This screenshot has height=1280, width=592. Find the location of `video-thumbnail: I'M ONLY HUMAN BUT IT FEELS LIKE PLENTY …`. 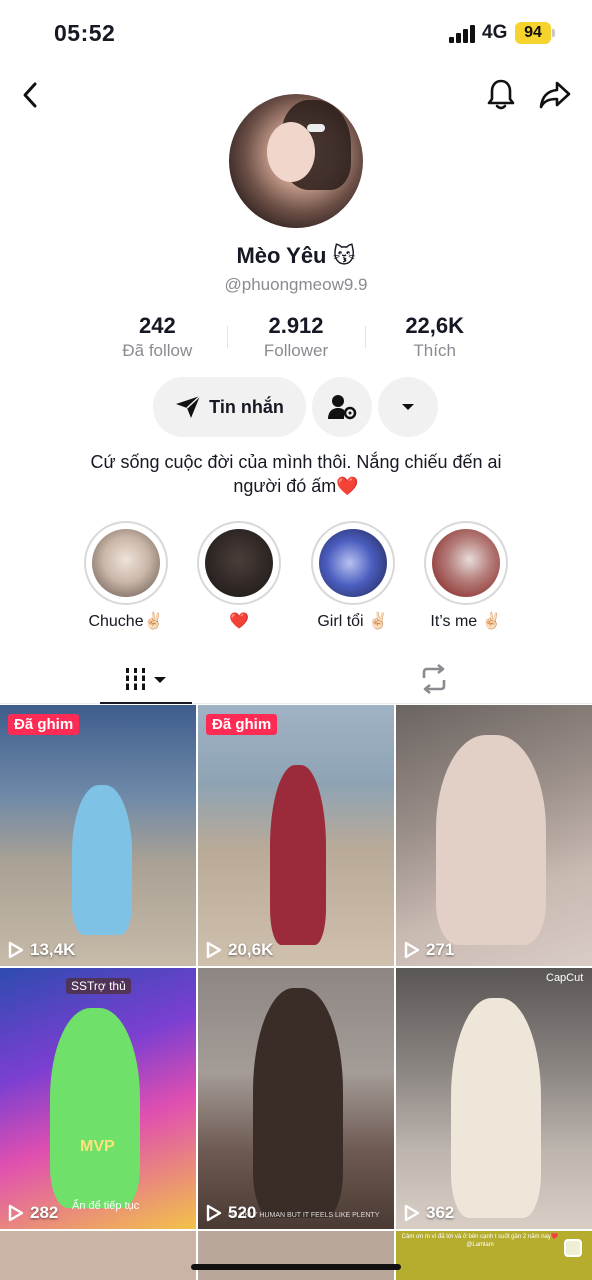

video-thumbnail: I'M ONLY HUMAN BUT IT FEELS LIKE PLENTY … is located at coordinates (296, 1098).